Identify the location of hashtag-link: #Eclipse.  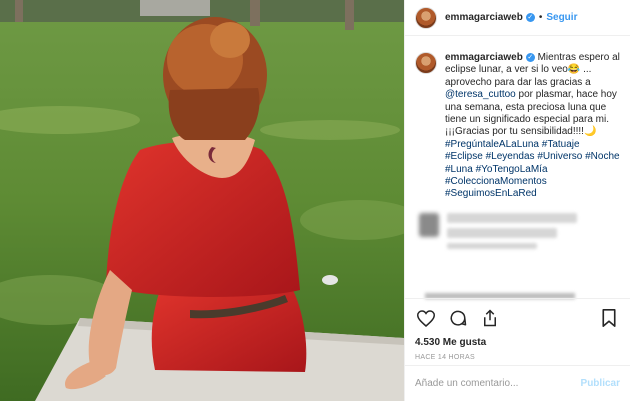
(464, 156).